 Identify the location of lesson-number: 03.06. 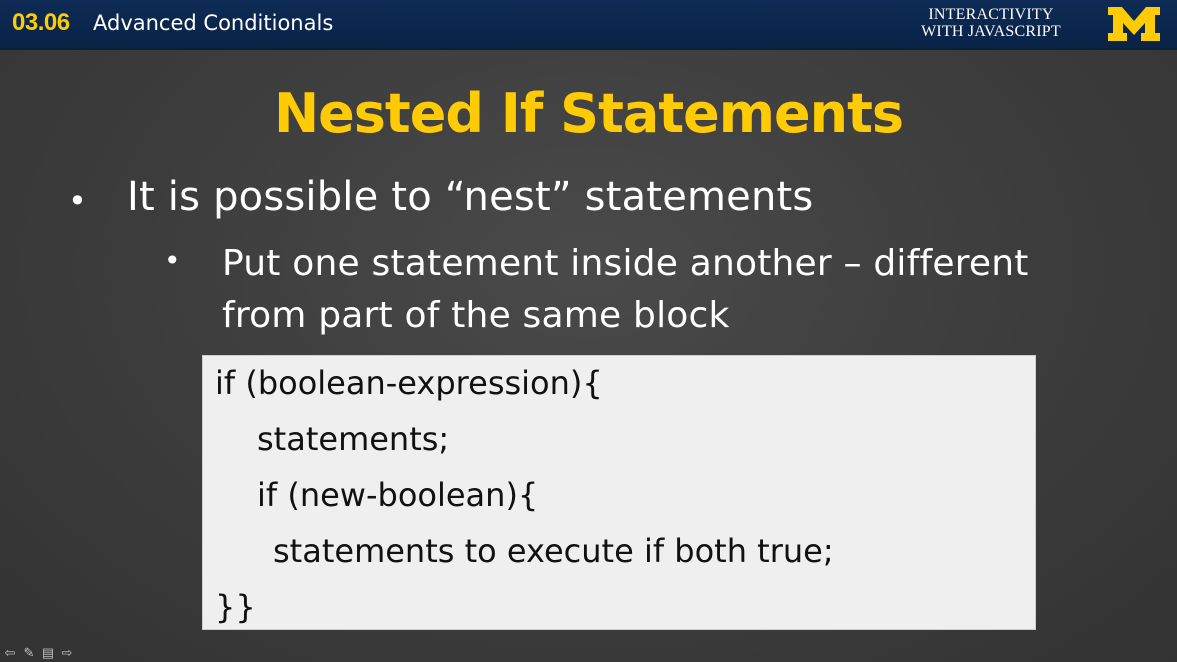
(41, 22).